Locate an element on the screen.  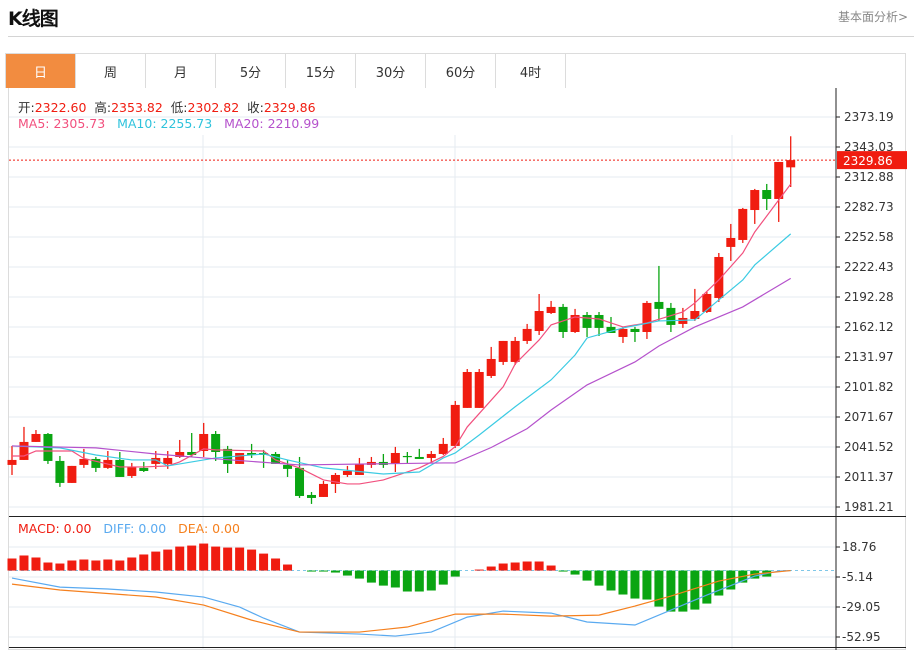
macd-legend: MACD: 0.00 DIFF: 0.00 DEA: 0.00 is located at coordinates (129, 528).